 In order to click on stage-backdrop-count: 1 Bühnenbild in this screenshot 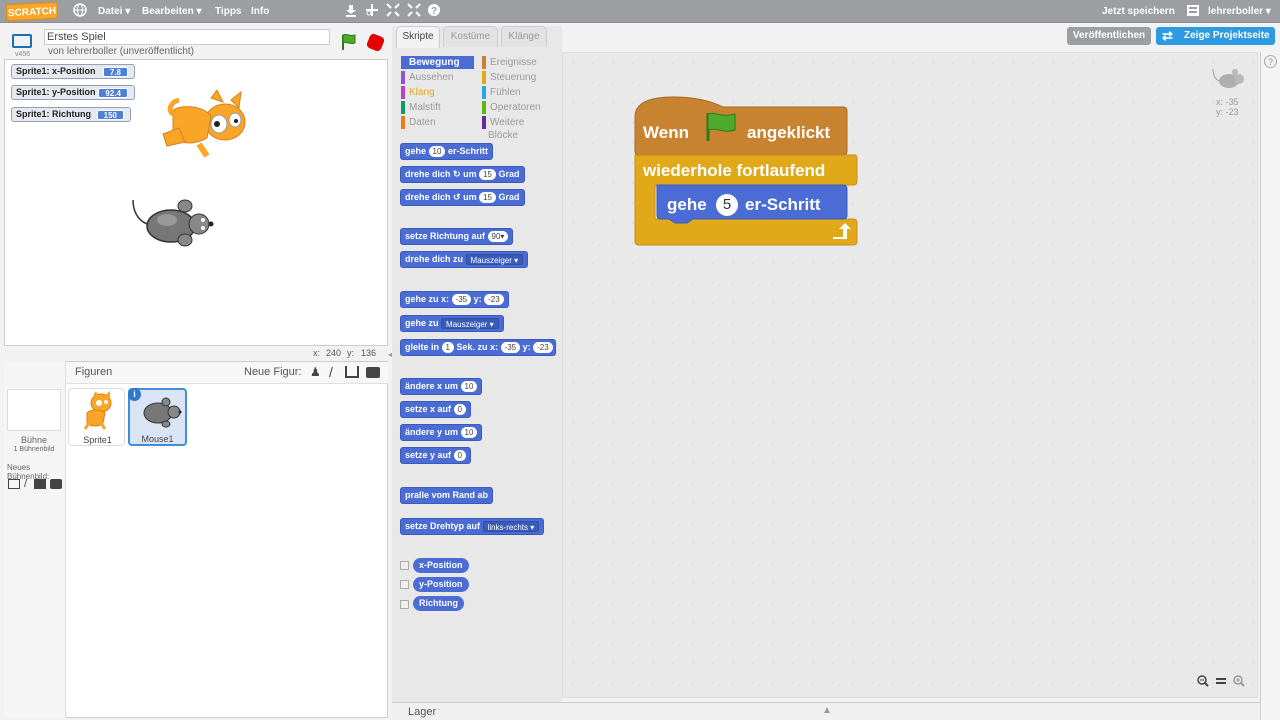, I will do `click(34, 449)`.